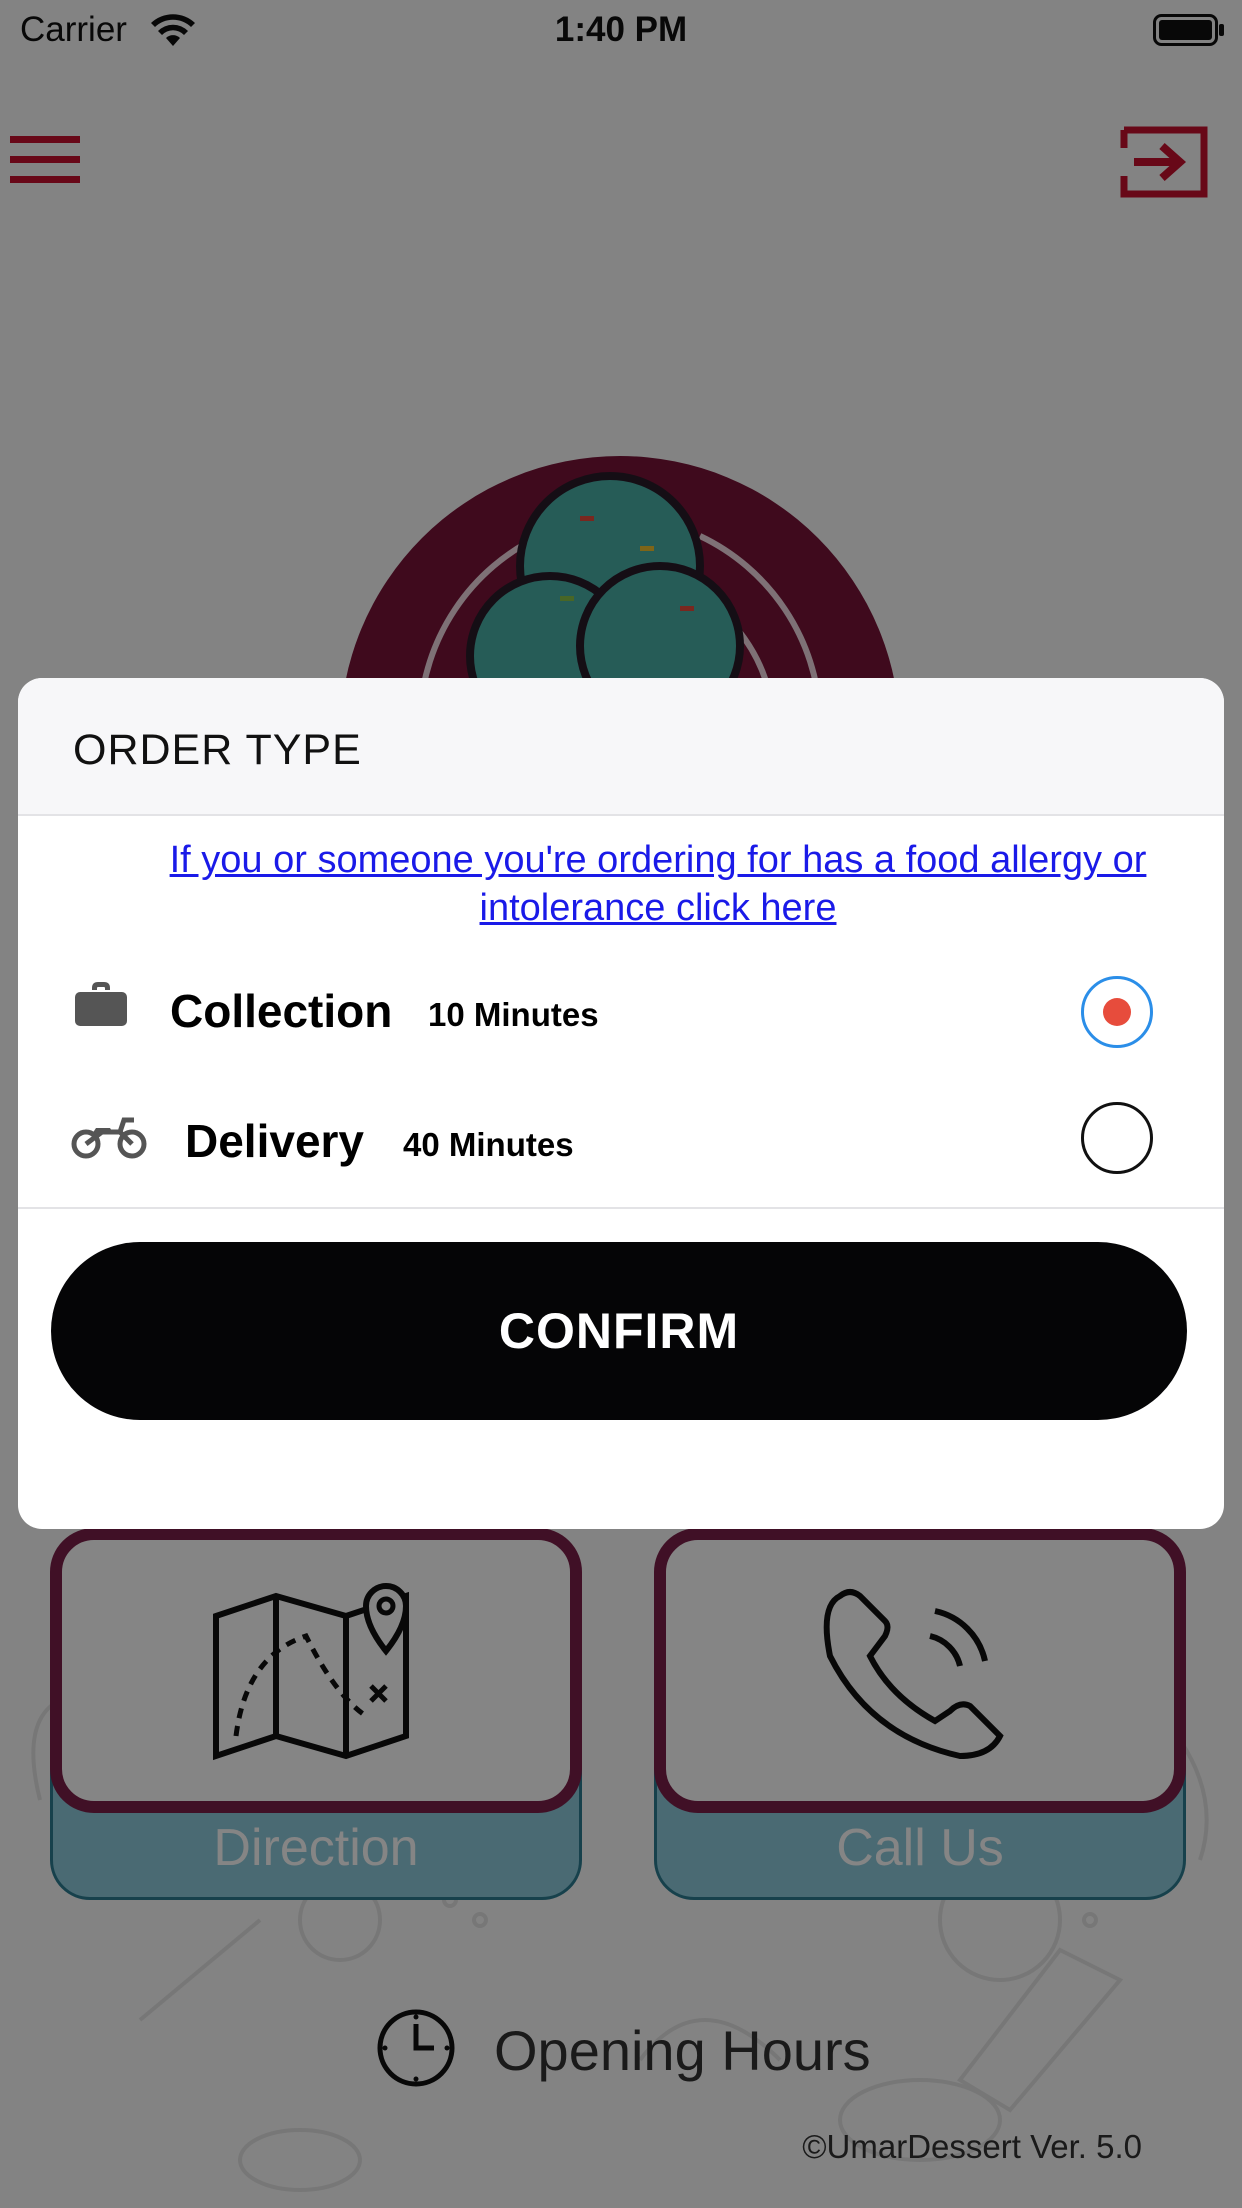  What do you see at coordinates (281, 1011) in the screenshot?
I see `collection-label: Collection` at bounding box center [281, 1011].